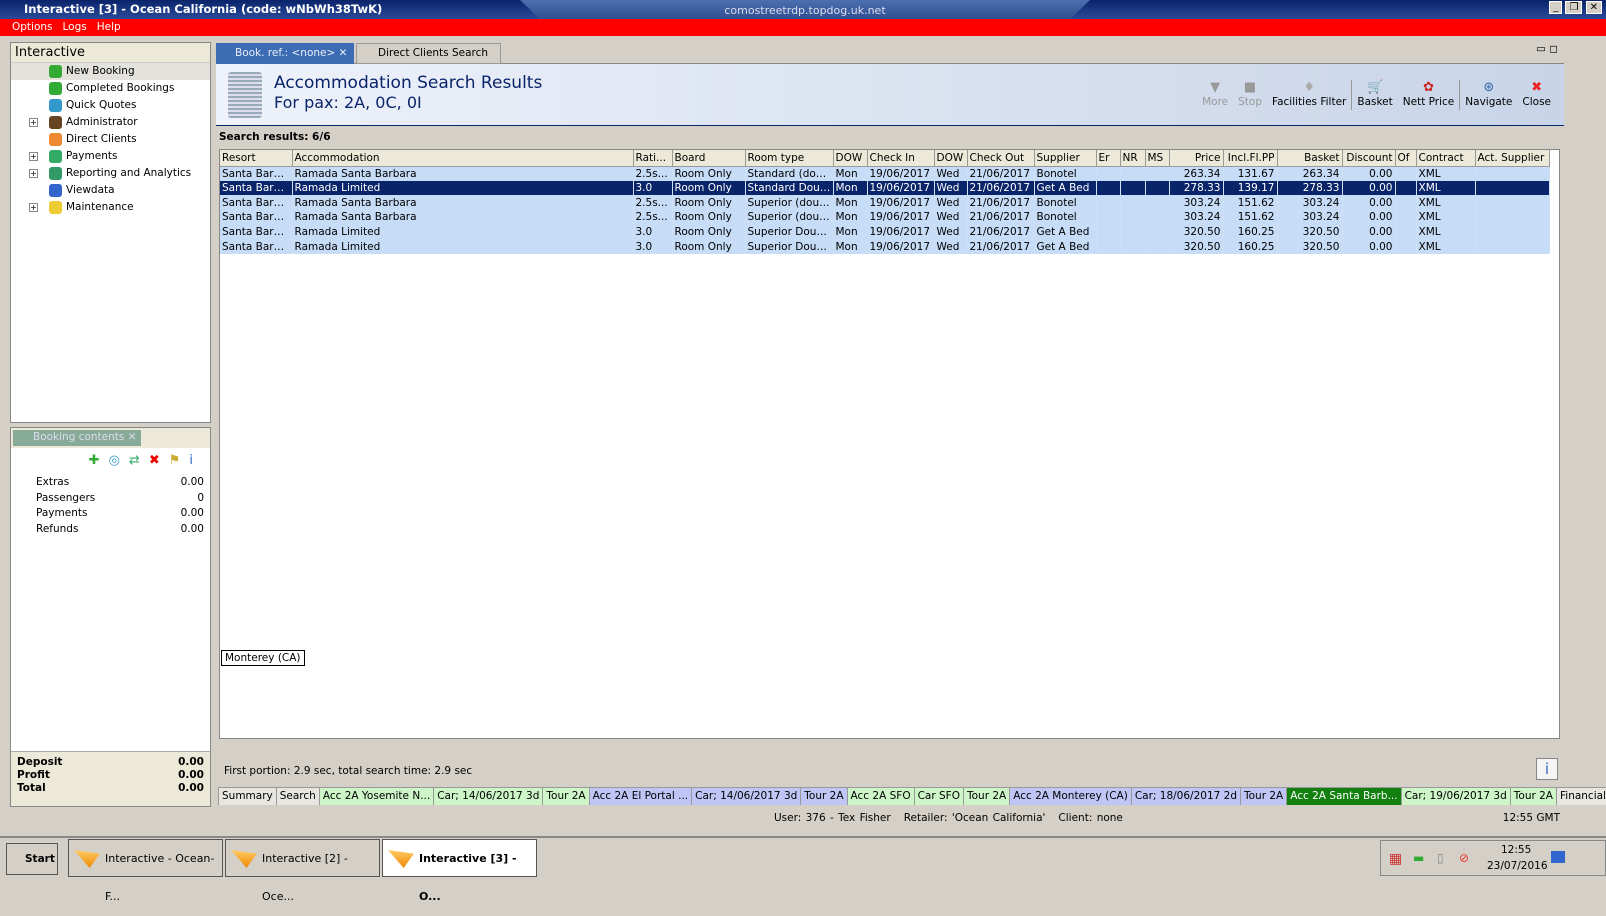 This screenshot has height=916, width=1606. I want to click on stop-button: ■ Stop, so click(1250, 94).